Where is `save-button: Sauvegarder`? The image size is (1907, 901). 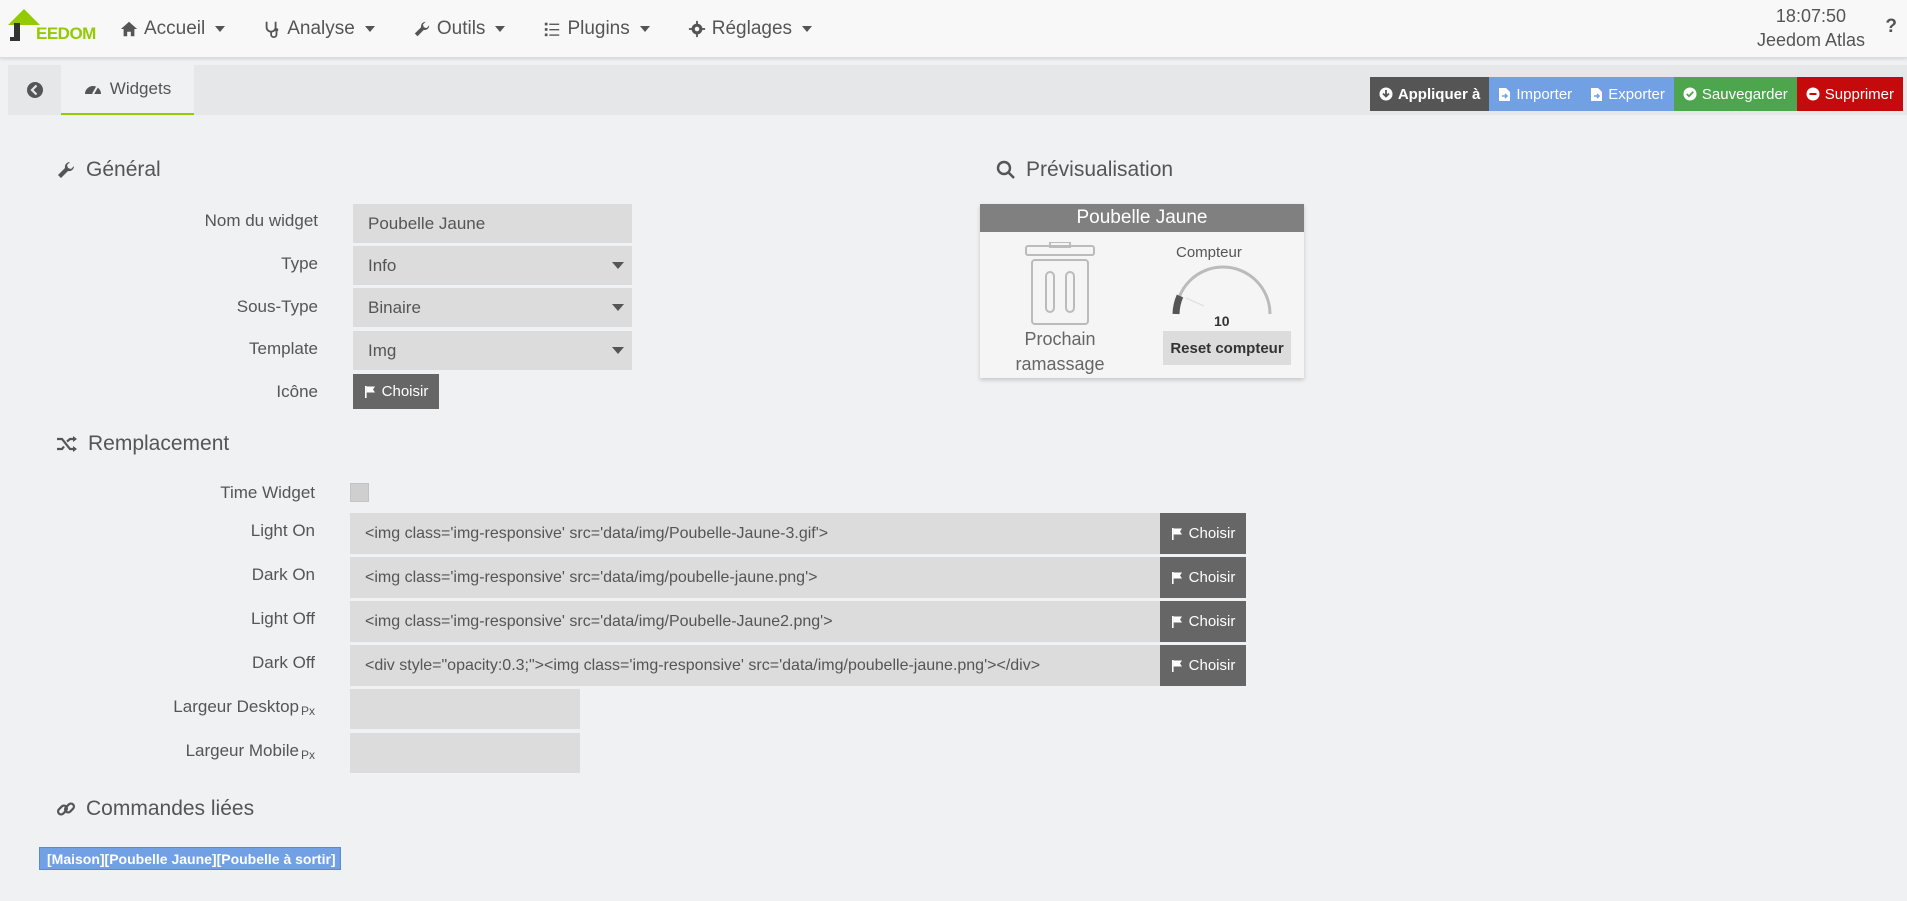
save-button: Sauvegarder is located at coordinates (1735, 94).